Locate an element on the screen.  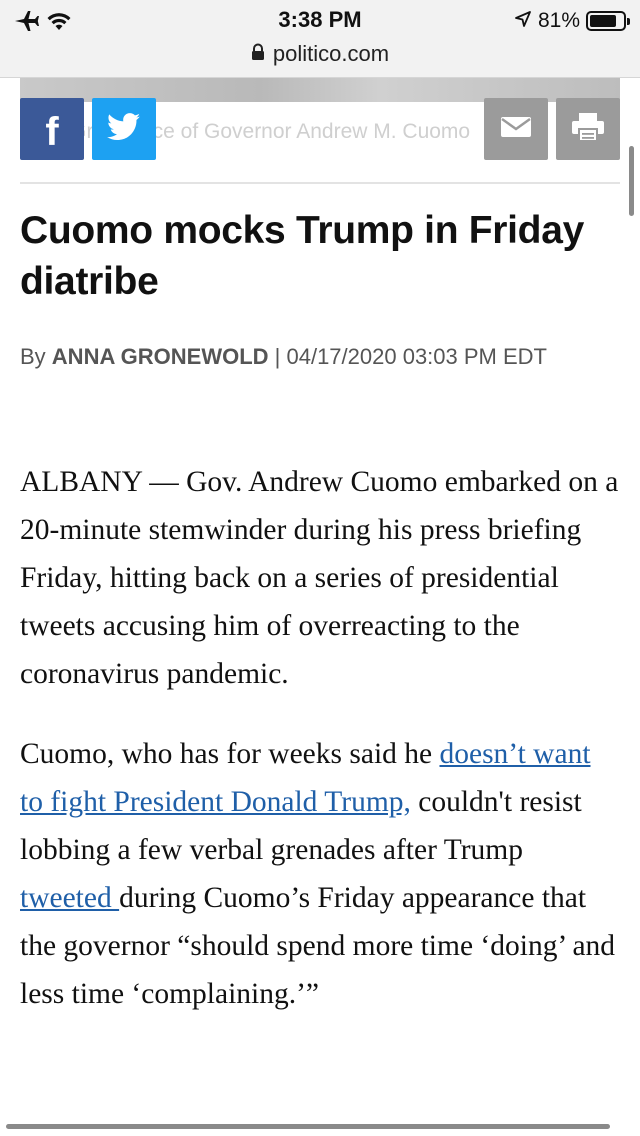
paragraph-2-text-a: Cuomo, who has for weeks said he is located at coordinates (230, 754).